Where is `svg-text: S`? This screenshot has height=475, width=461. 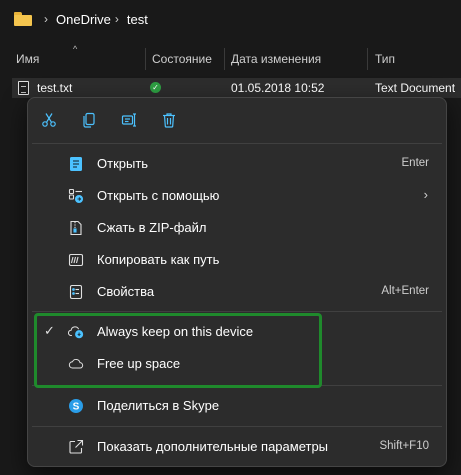
svg-text: S is located at coordinates (76, 407).